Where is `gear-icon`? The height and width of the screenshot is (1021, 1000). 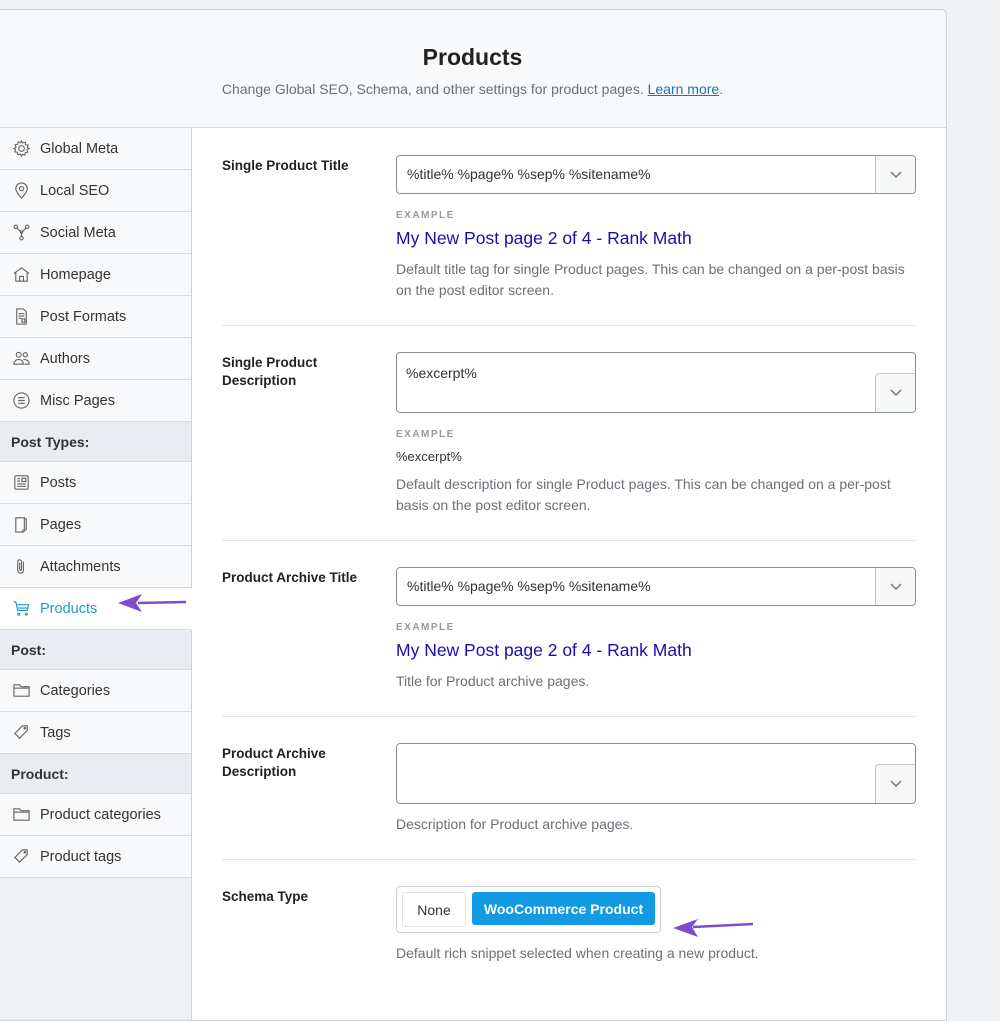 gear-icon is located at coordinates (21, 149).